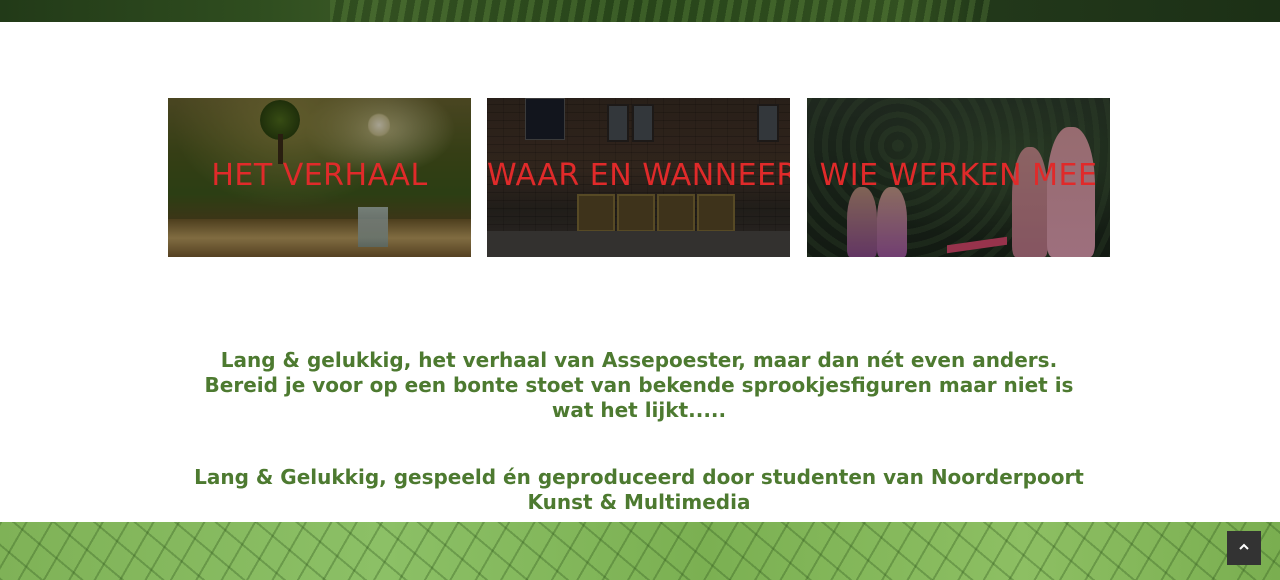 The width and height of the screenshot is (1280, 580). What do you see at coordinates (640, 551) in the screenshot?
I see `footer-background` at bounding box center [640, 551].